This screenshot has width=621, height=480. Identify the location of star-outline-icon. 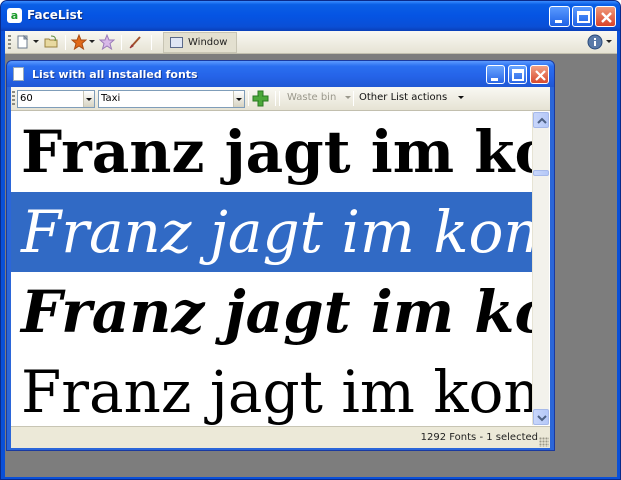
(107, 42).